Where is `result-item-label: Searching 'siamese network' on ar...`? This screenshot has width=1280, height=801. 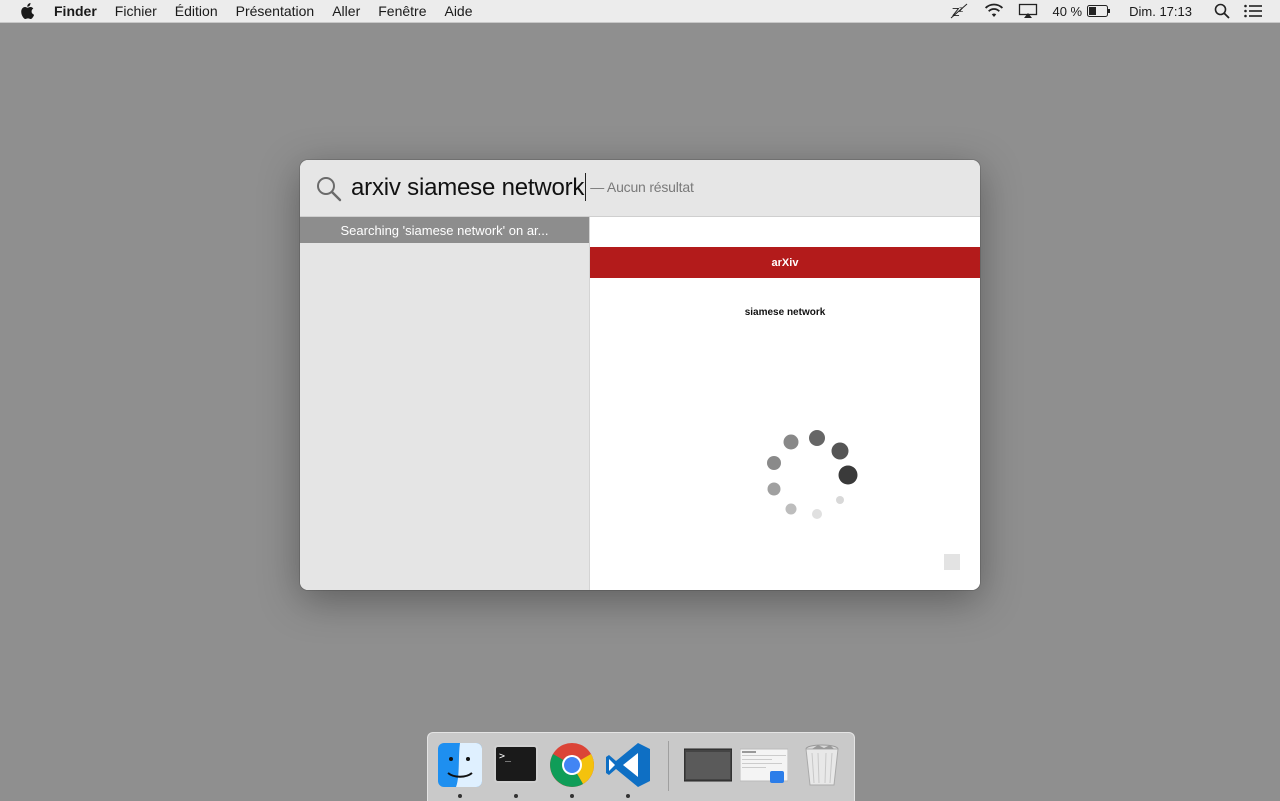
result-item-label: Searching 'siamese network' on ar... is located at coordinates (444, 230).